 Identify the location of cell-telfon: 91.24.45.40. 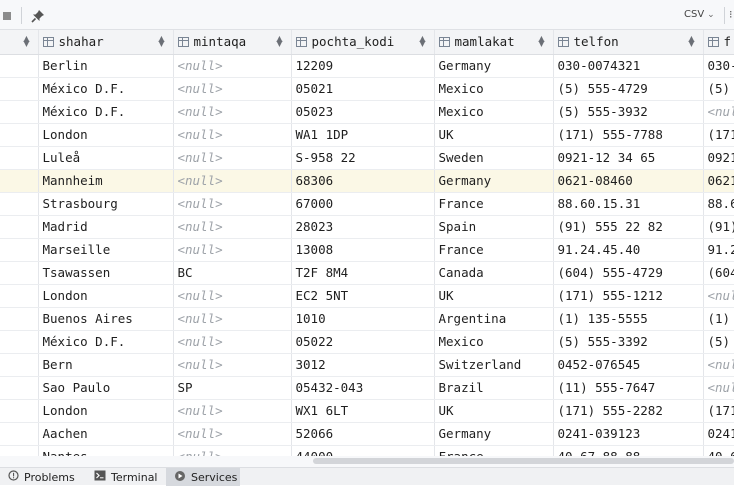
(628, 250).